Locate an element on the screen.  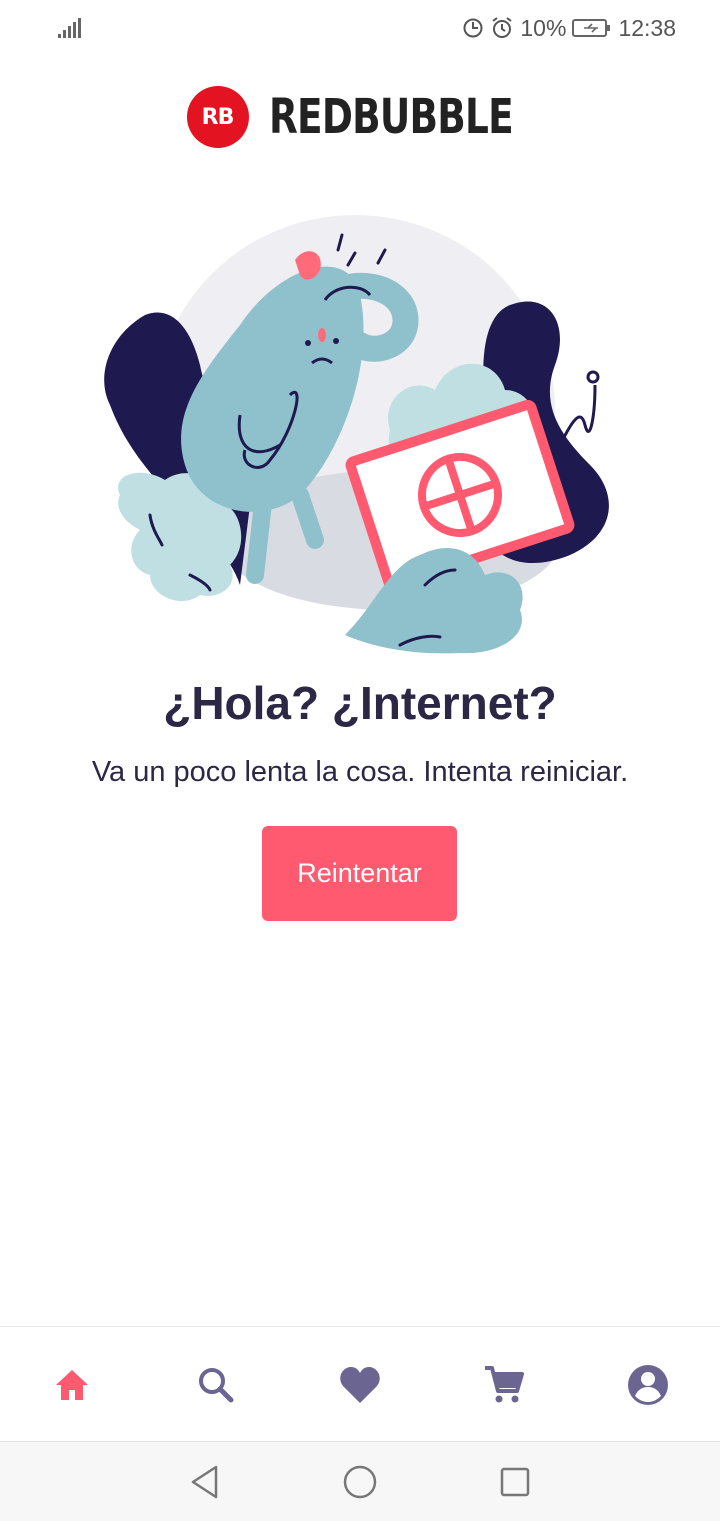
nav-favorites is located at coordinates (360, 1385).